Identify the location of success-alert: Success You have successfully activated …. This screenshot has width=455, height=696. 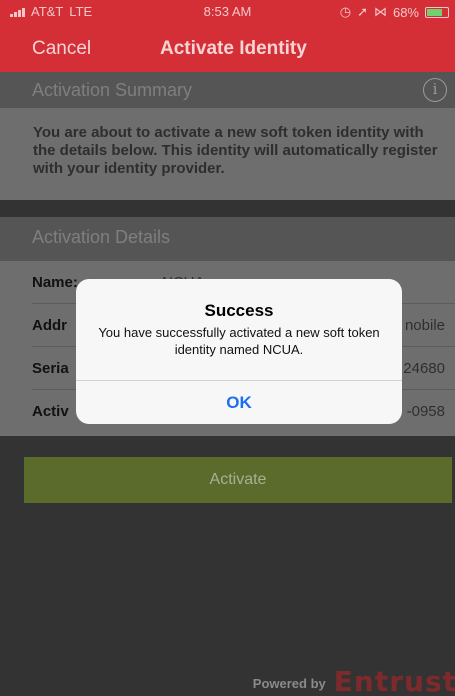
(239, 351).